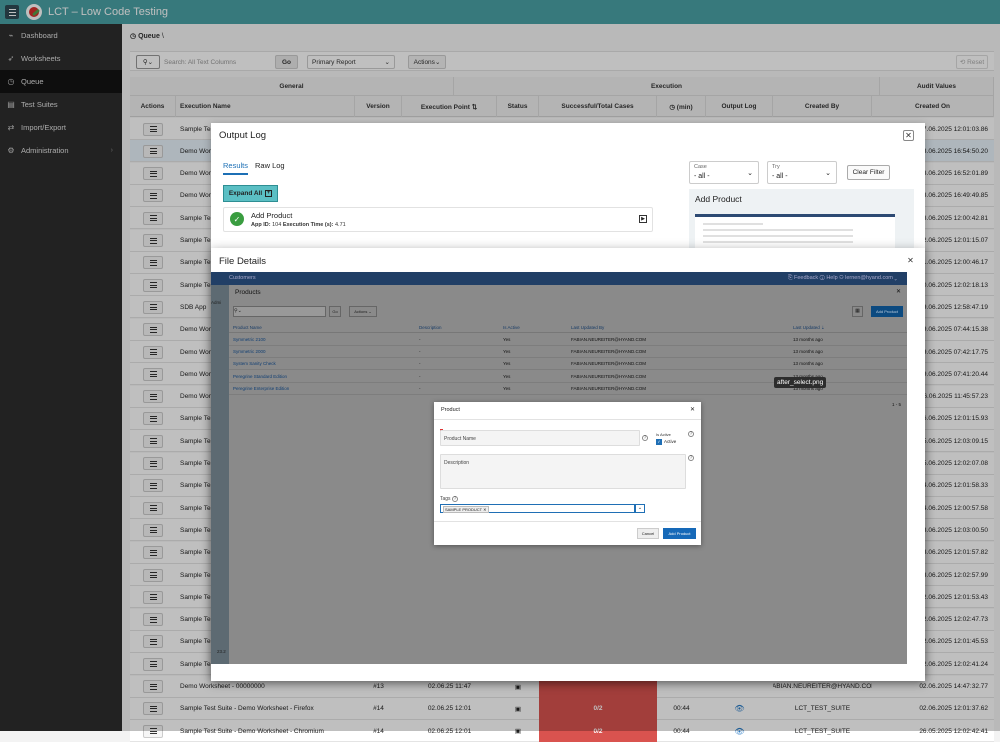 The image size is (1000, 742). What do you see at coordinates (724, 172) in the screenshot?
I see `case-filter-select: Case - all - ⌄` at bounding box center [724, 172].